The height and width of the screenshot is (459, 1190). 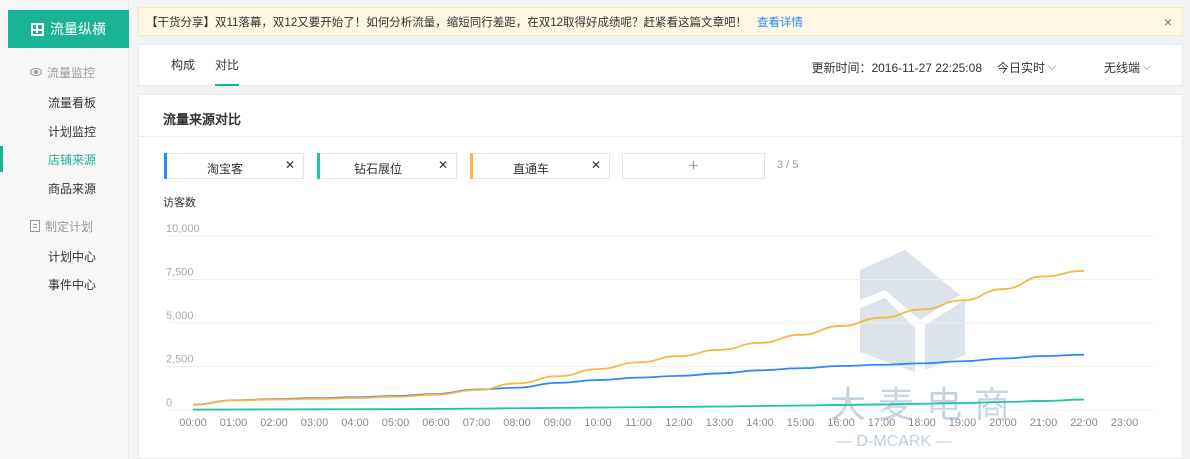 What do you see at coordinates (72, 102) in the screenshot?
I see `sidebar-item-label: 流量看板` at bounding box center [72, 102].